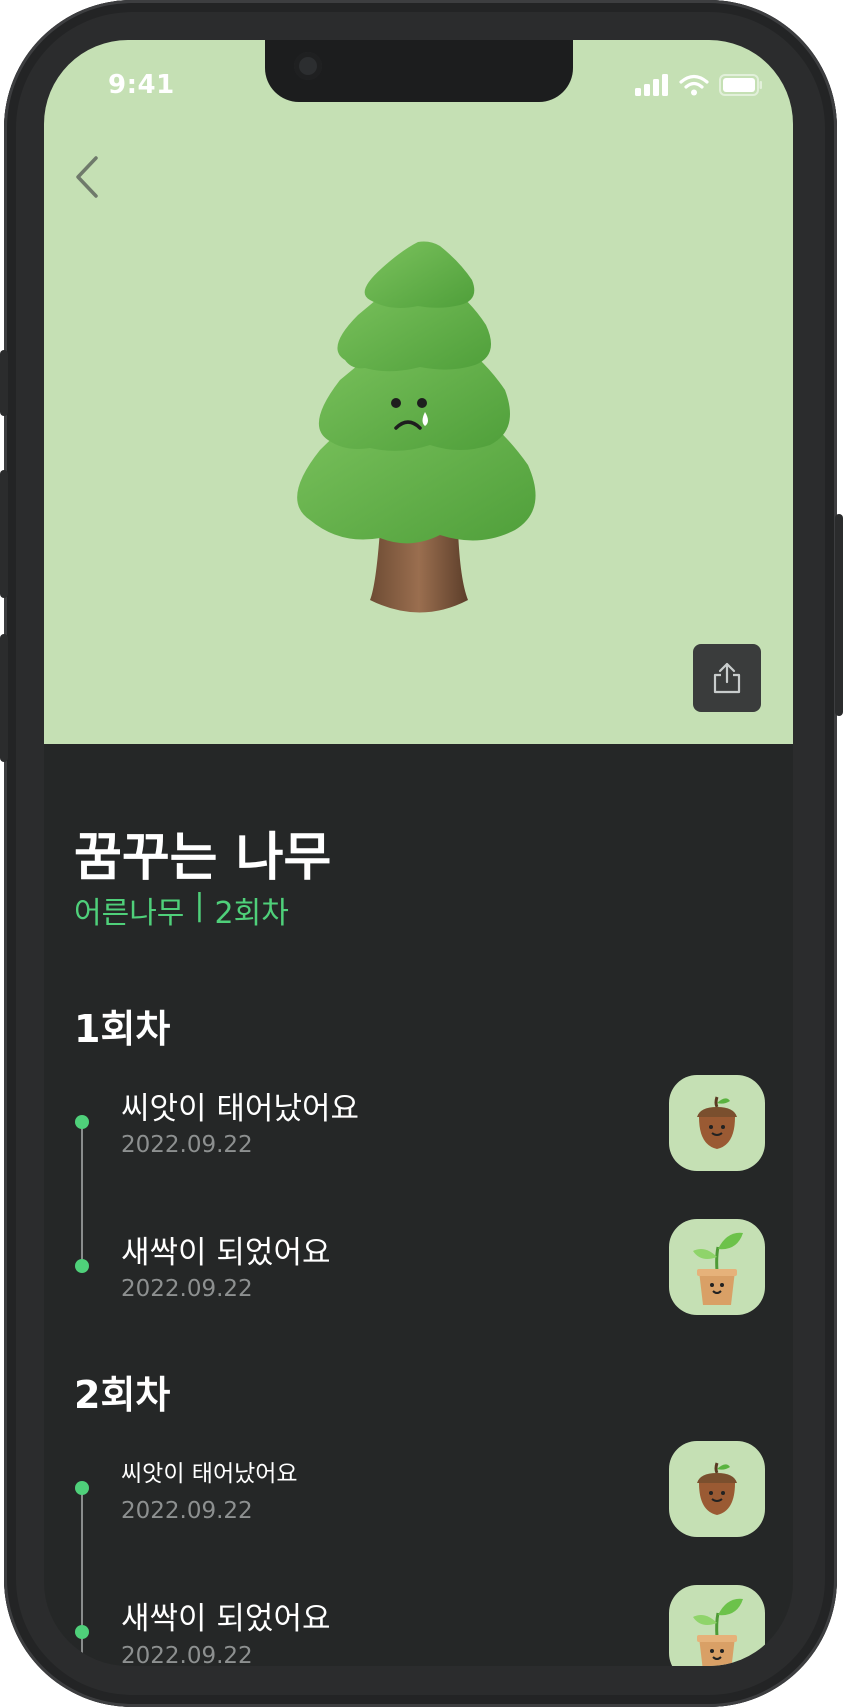  Describe the element at coordinates (416, 427) in the screenshot. I see `sad-tree-illustration` at that location.